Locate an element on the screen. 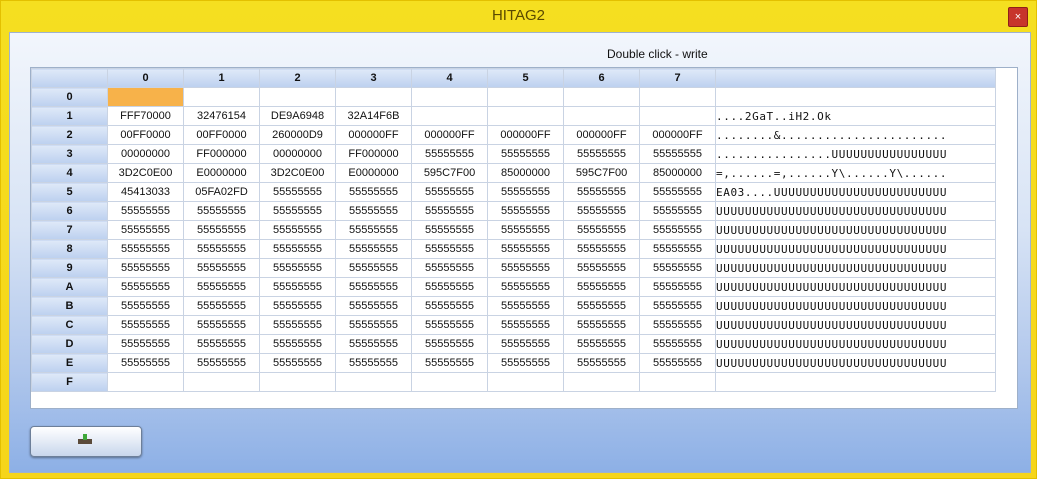  read-button is located at coordinates (86, 441).